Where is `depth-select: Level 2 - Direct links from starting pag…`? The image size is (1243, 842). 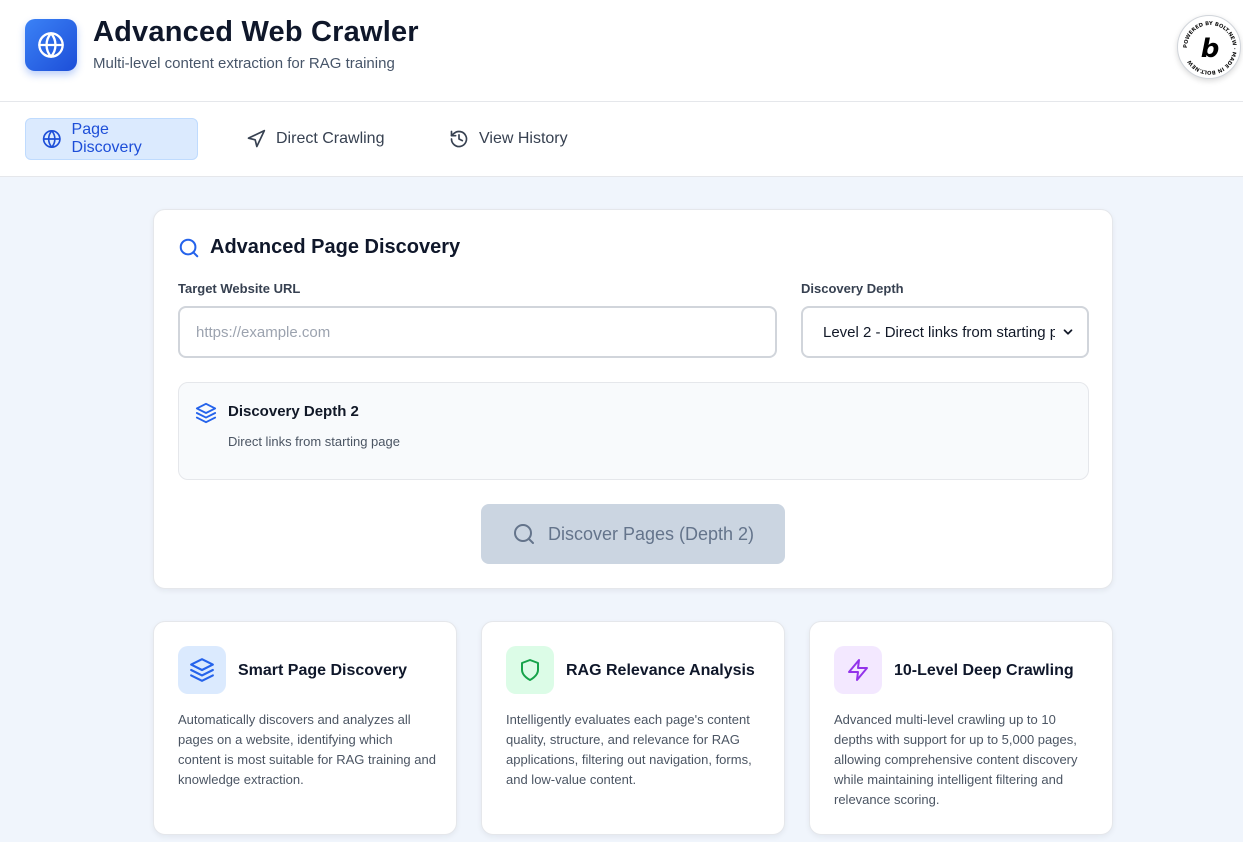
depth-select: Level 2 - Direct links from starting pag… is located at coordinates (945, 332).